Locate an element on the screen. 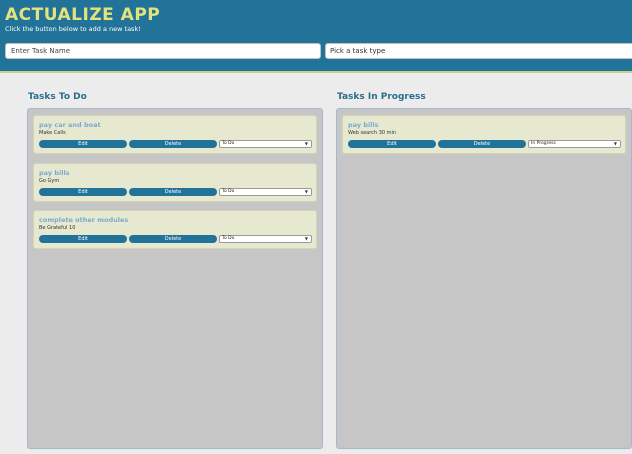 The height and width of the screenshot is (454, 632). task-name-input is located at coordinates (163, 51).